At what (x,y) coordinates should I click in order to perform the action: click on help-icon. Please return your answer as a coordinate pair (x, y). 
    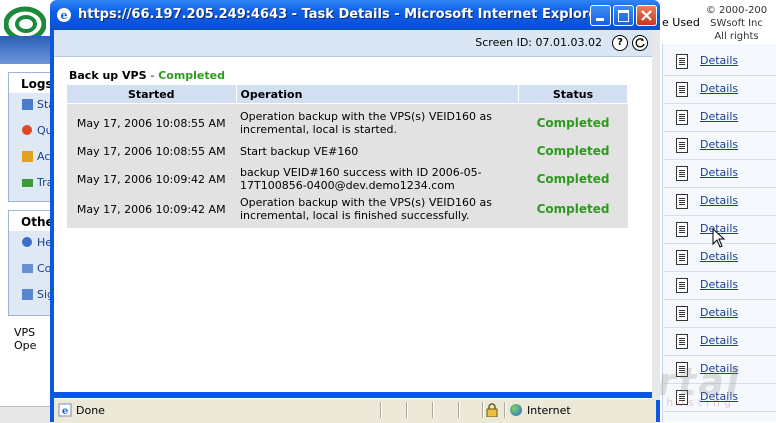
    Looking at the image, I should click on (27, 242).